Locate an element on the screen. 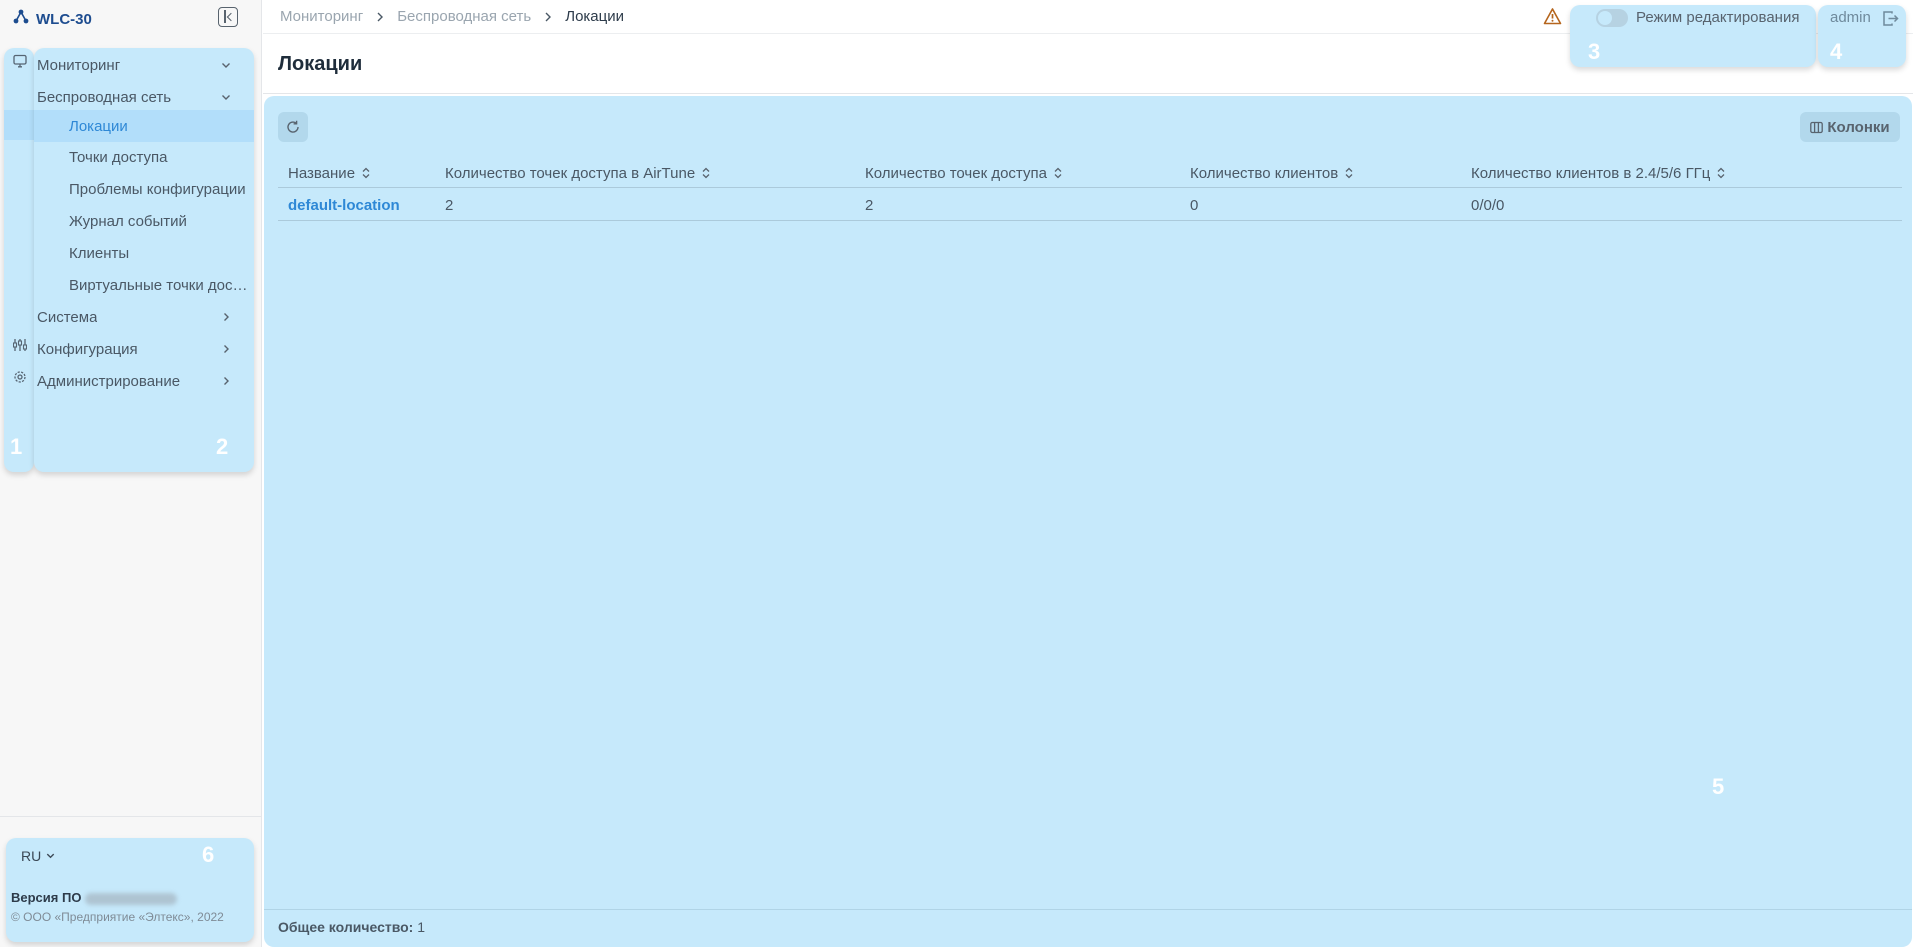 This screenshot has width=1913, height=947. breadcrumb: Мониторинг Беспроводная сеть Локации is located at coordinates (452, 16).